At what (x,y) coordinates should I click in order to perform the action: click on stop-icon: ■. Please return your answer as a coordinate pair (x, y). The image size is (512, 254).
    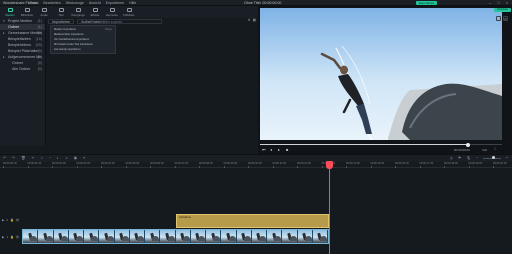
    Looking at the image, I should click on (287, 149).